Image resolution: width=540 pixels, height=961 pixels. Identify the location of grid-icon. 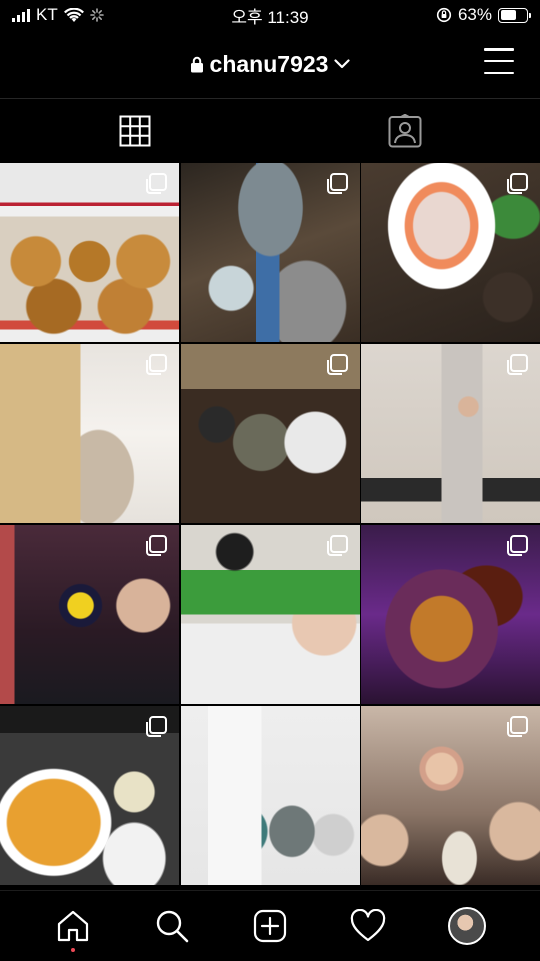
(135, 130).